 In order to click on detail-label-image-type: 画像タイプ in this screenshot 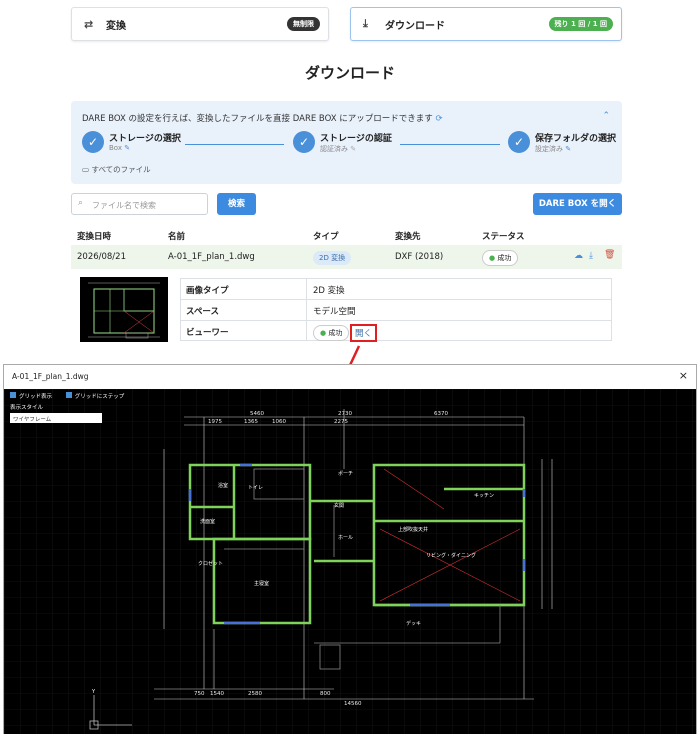, I will do `click(207, 291)`.